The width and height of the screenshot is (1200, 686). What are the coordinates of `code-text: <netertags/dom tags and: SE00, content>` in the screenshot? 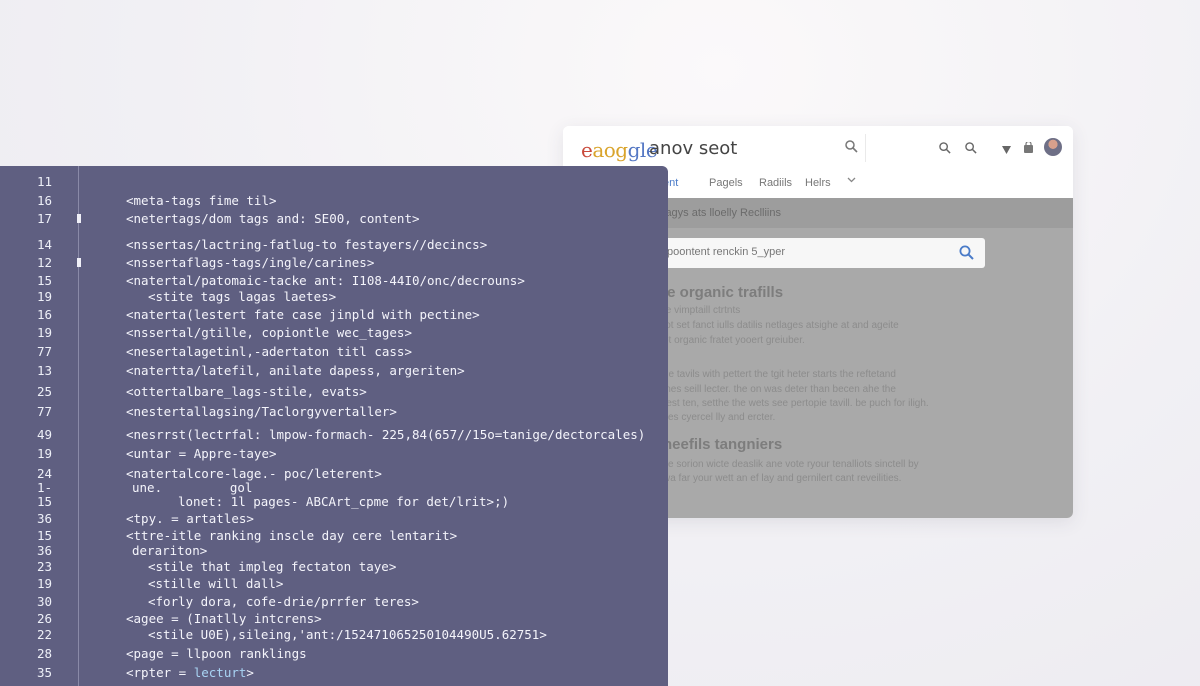 It's located at (273, 218).